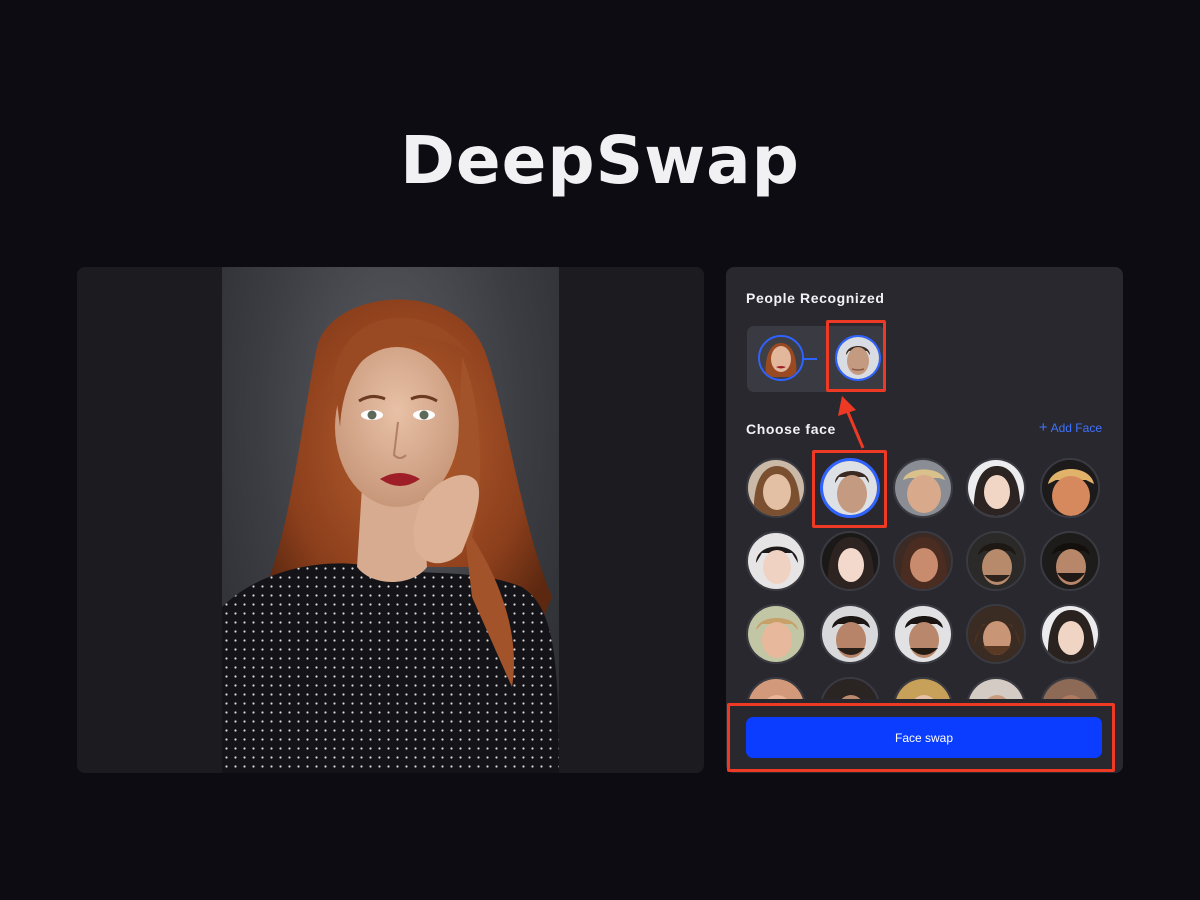 This screenshot has width=1200, height=900. Describe the element at coordinates (815, 298) in the screenshot. I see `people-recognized-title: People Recognized` at that location.